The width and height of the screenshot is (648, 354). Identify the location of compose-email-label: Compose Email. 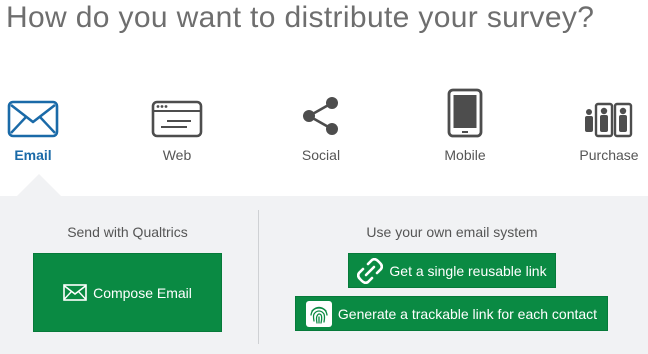
(142, 292).